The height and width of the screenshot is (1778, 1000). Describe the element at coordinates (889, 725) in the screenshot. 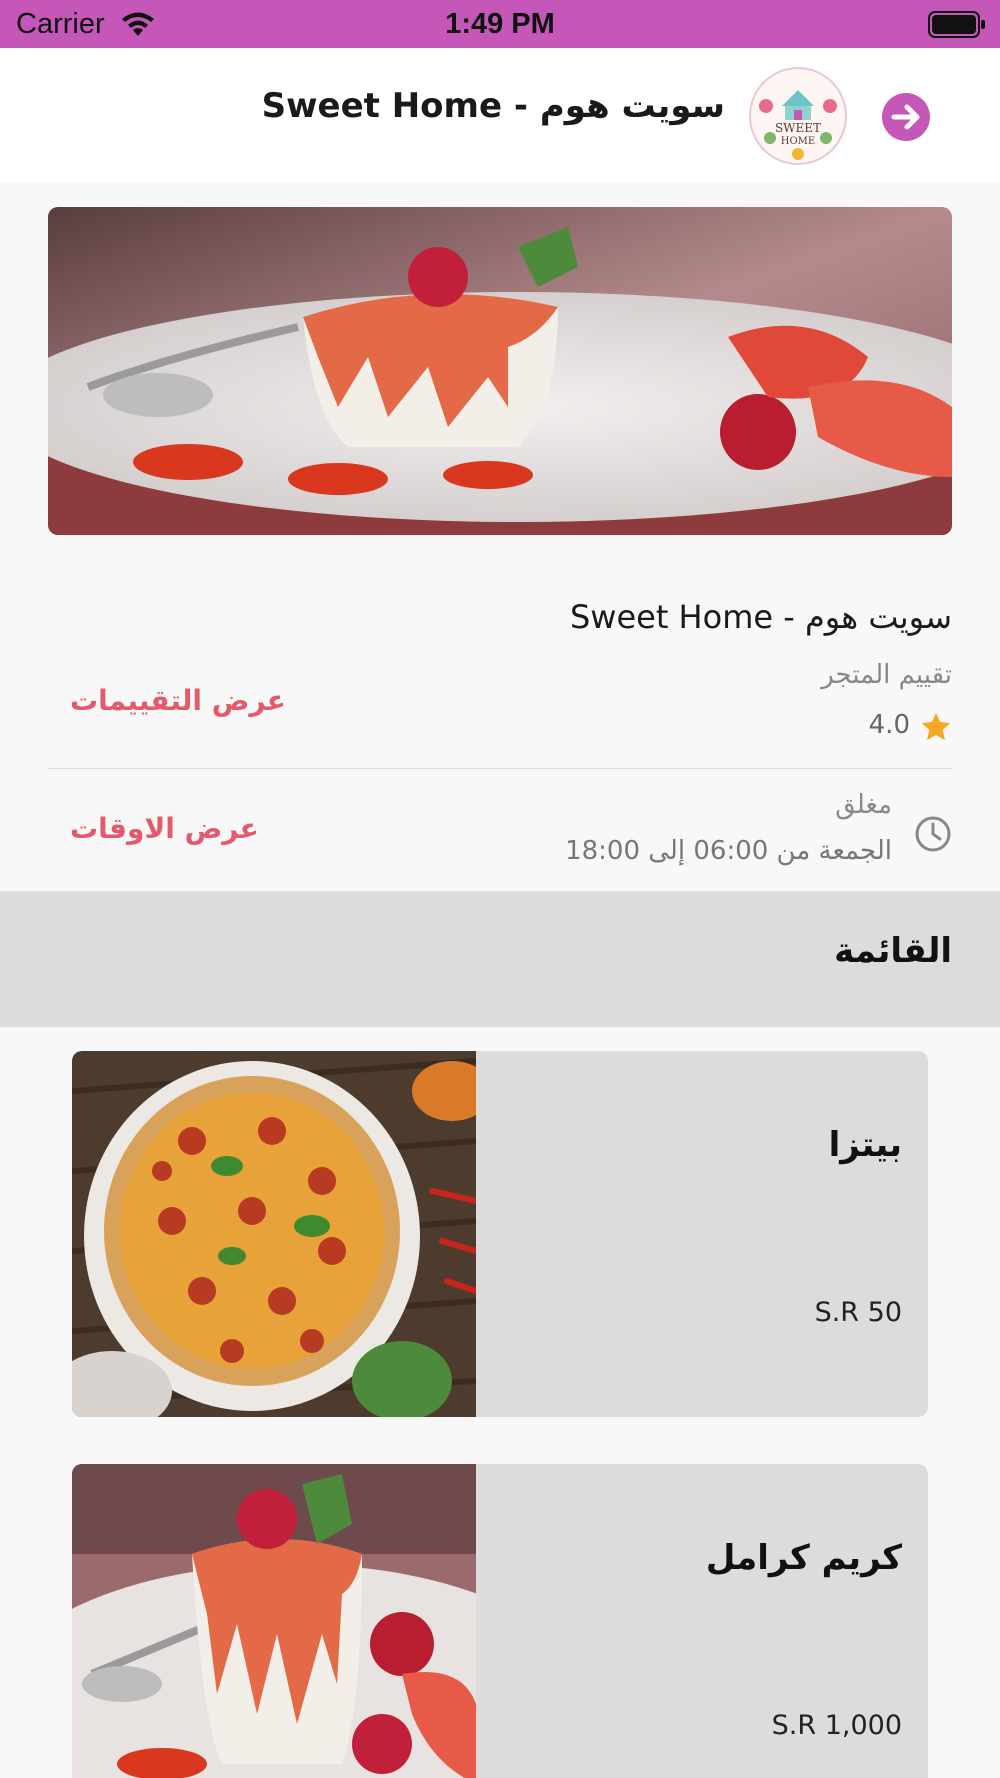

I see `rating-value: 4.0` at that location.